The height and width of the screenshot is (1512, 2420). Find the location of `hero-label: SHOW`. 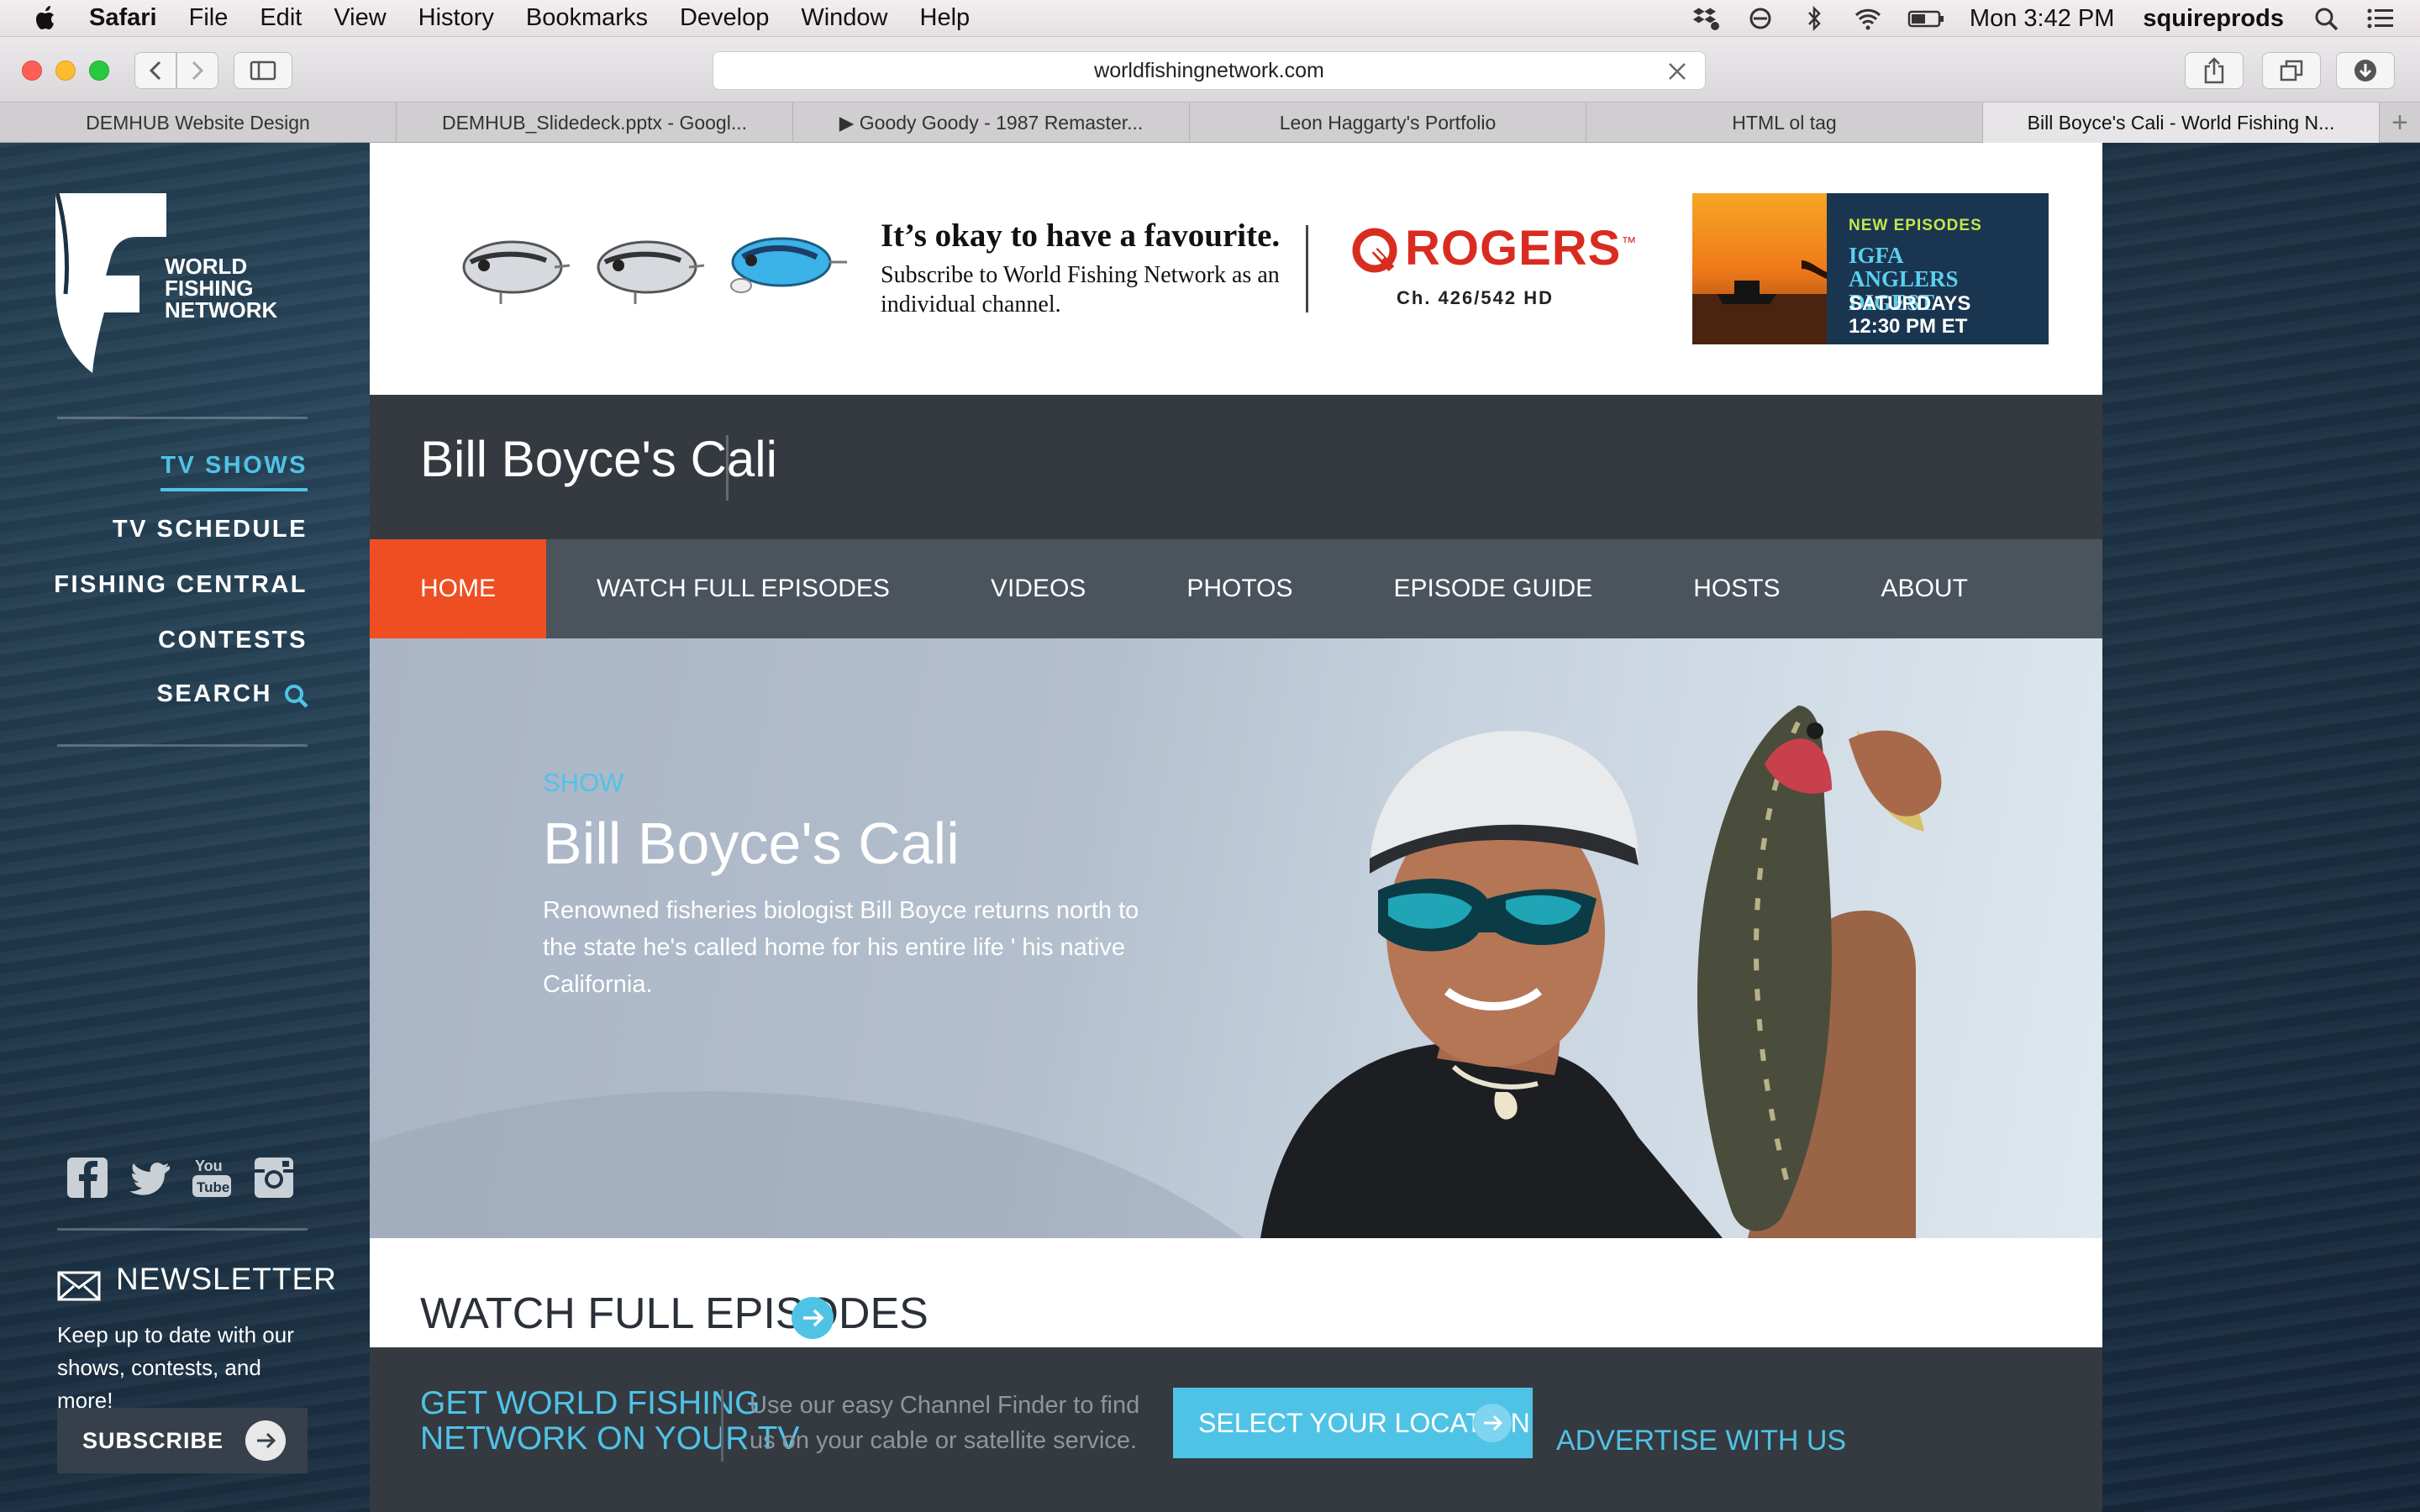

hero-label: SHOW is located at coordinates (583, 782).